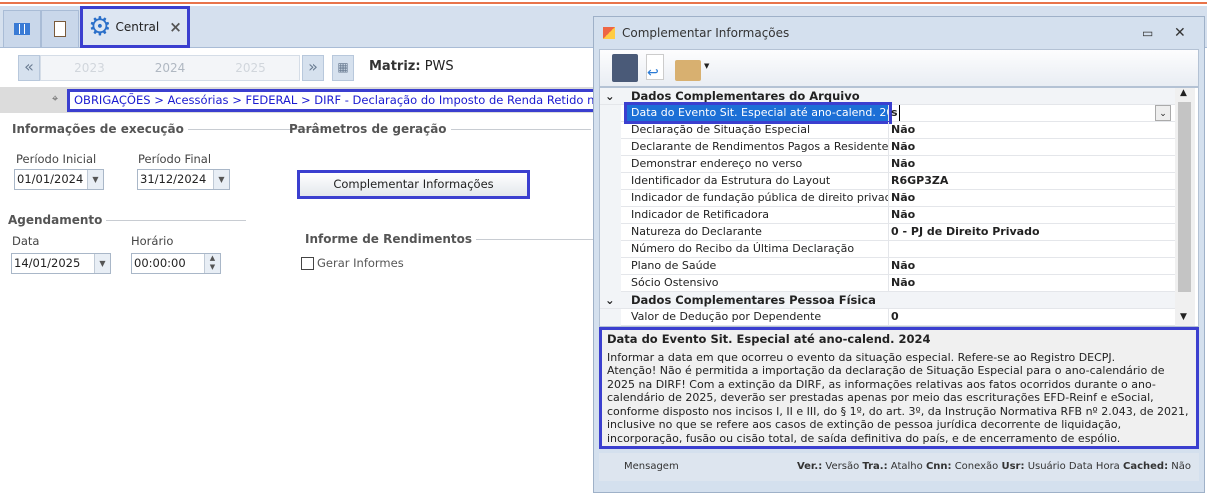 This screenshot has height=501, width=1207. I want to click on app-icon, so click(609, 33).